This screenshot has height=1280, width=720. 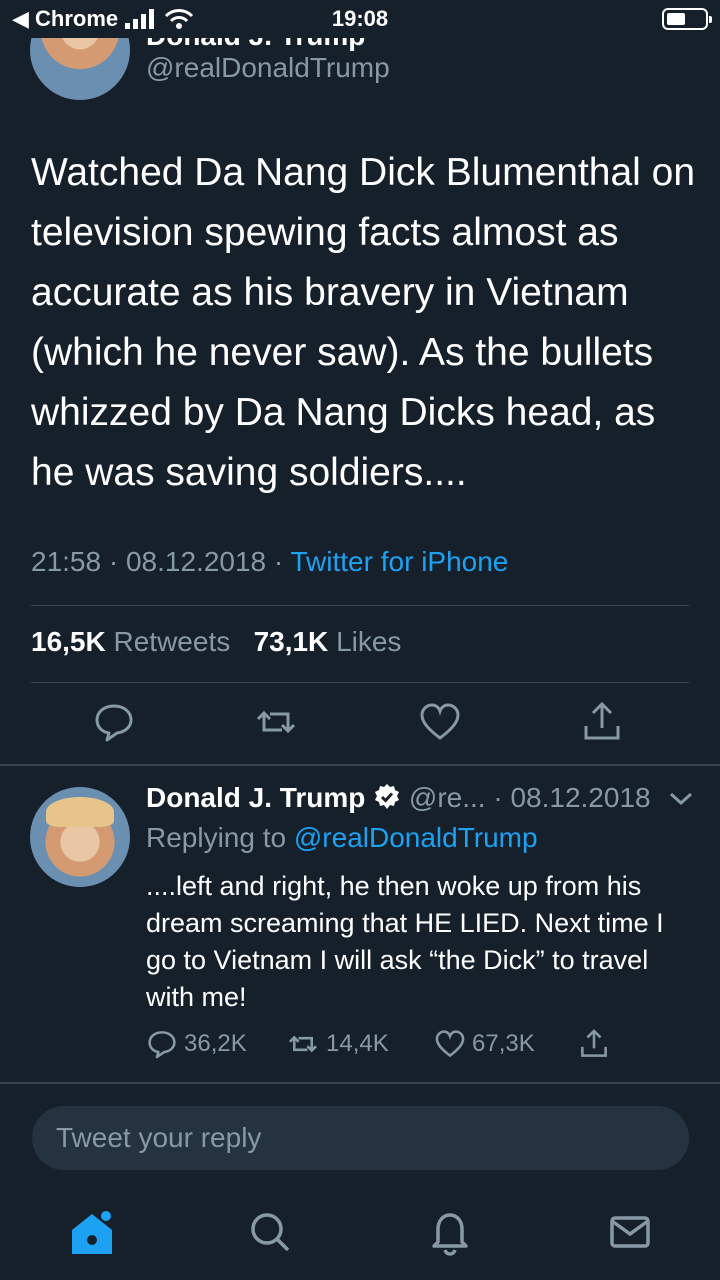 I want to click on tweet-author-header: Donald J. Trump @realDonaldTrump, so click(x=360, y=73).